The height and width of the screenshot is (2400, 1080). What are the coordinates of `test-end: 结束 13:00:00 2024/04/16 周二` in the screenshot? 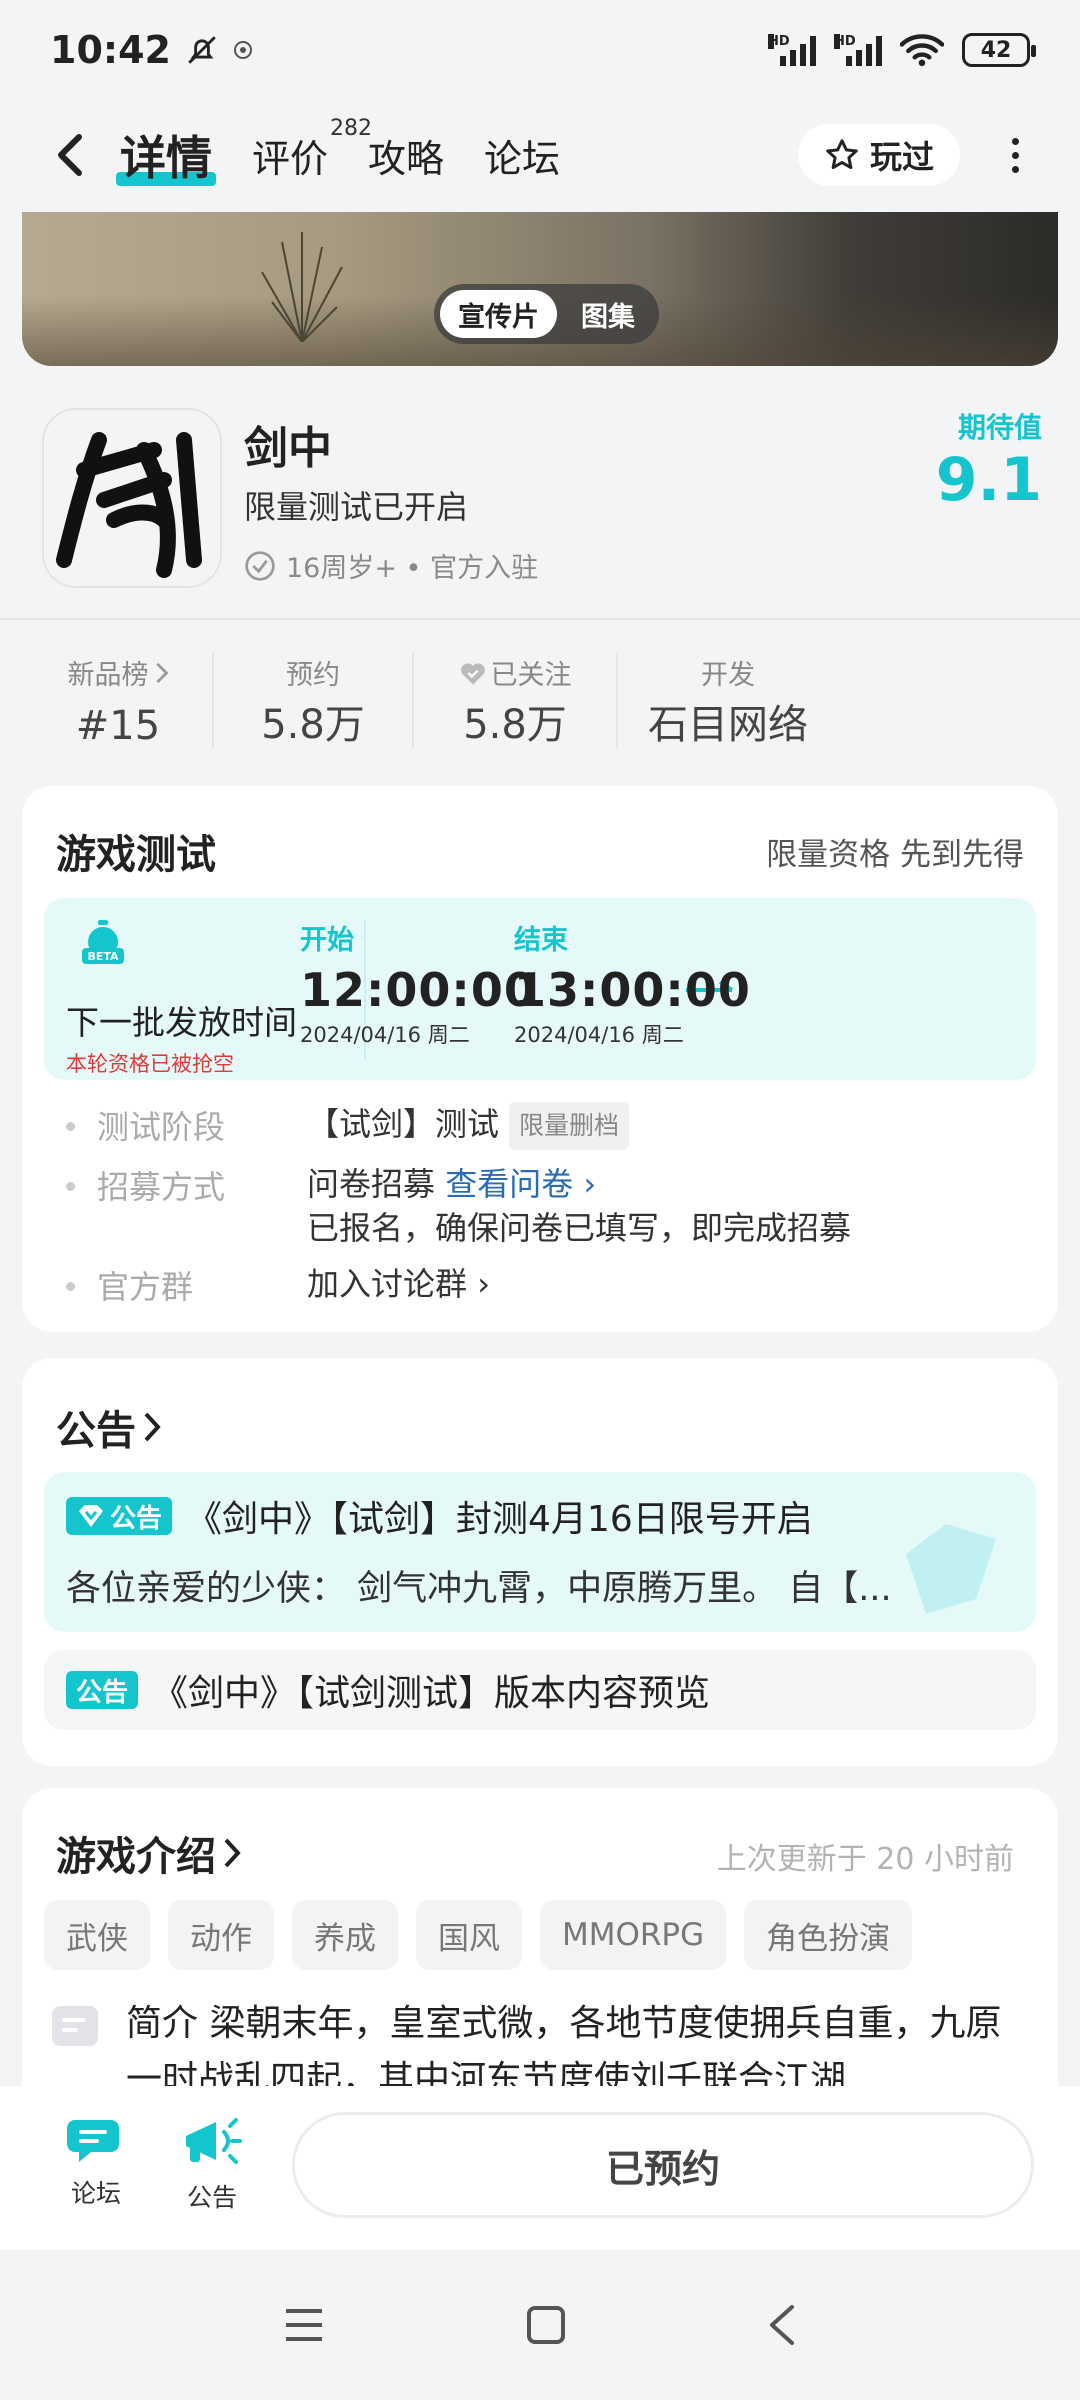 It's located at (632, 986).